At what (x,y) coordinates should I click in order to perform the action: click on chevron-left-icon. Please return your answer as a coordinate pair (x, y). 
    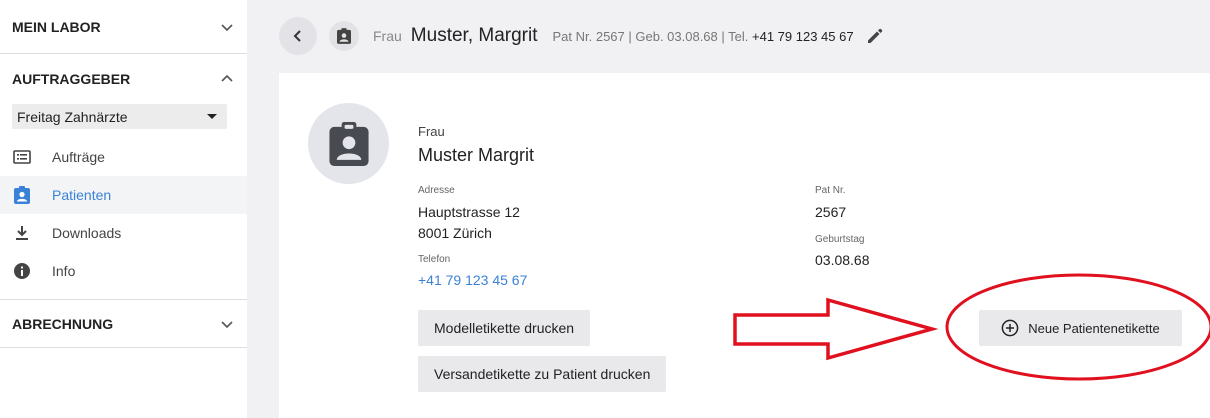
    Looking at the image, I should click on (297, 36).